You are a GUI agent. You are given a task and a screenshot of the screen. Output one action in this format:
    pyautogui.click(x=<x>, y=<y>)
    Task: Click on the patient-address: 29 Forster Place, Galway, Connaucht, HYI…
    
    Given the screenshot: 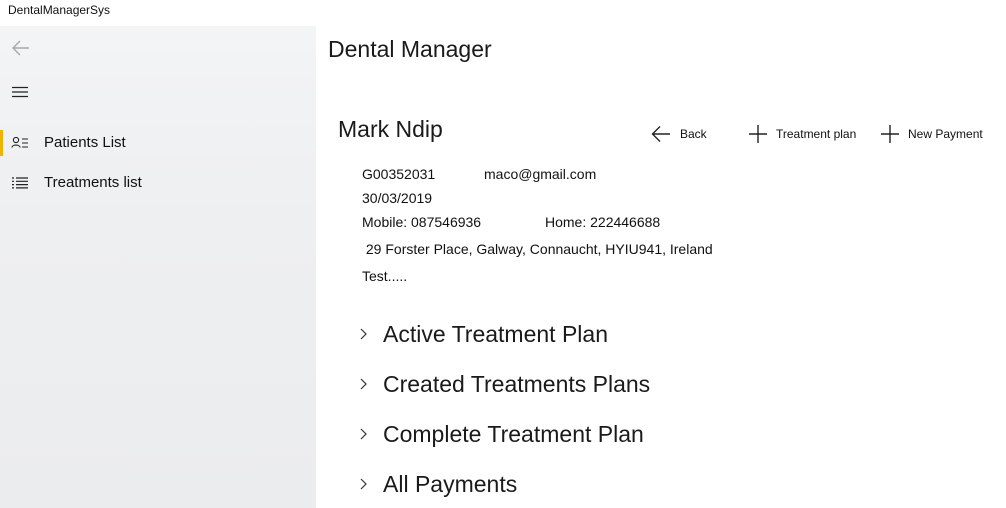 What is the action you would take?
    pyautogui.click(x=537, y=249)
    